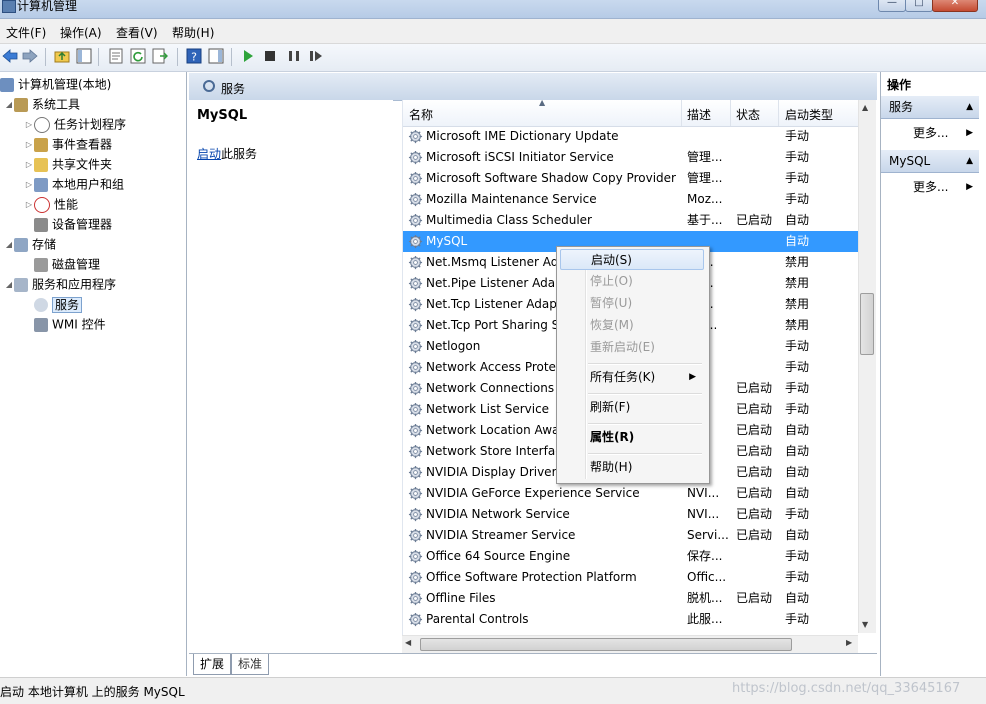 The width and height of the screenshot is (986, 704). What do you see at coordinates (498, 556) in the screenshot?
I see `service-name: Office 64 Source Engine` at bounding box center [498, 556].